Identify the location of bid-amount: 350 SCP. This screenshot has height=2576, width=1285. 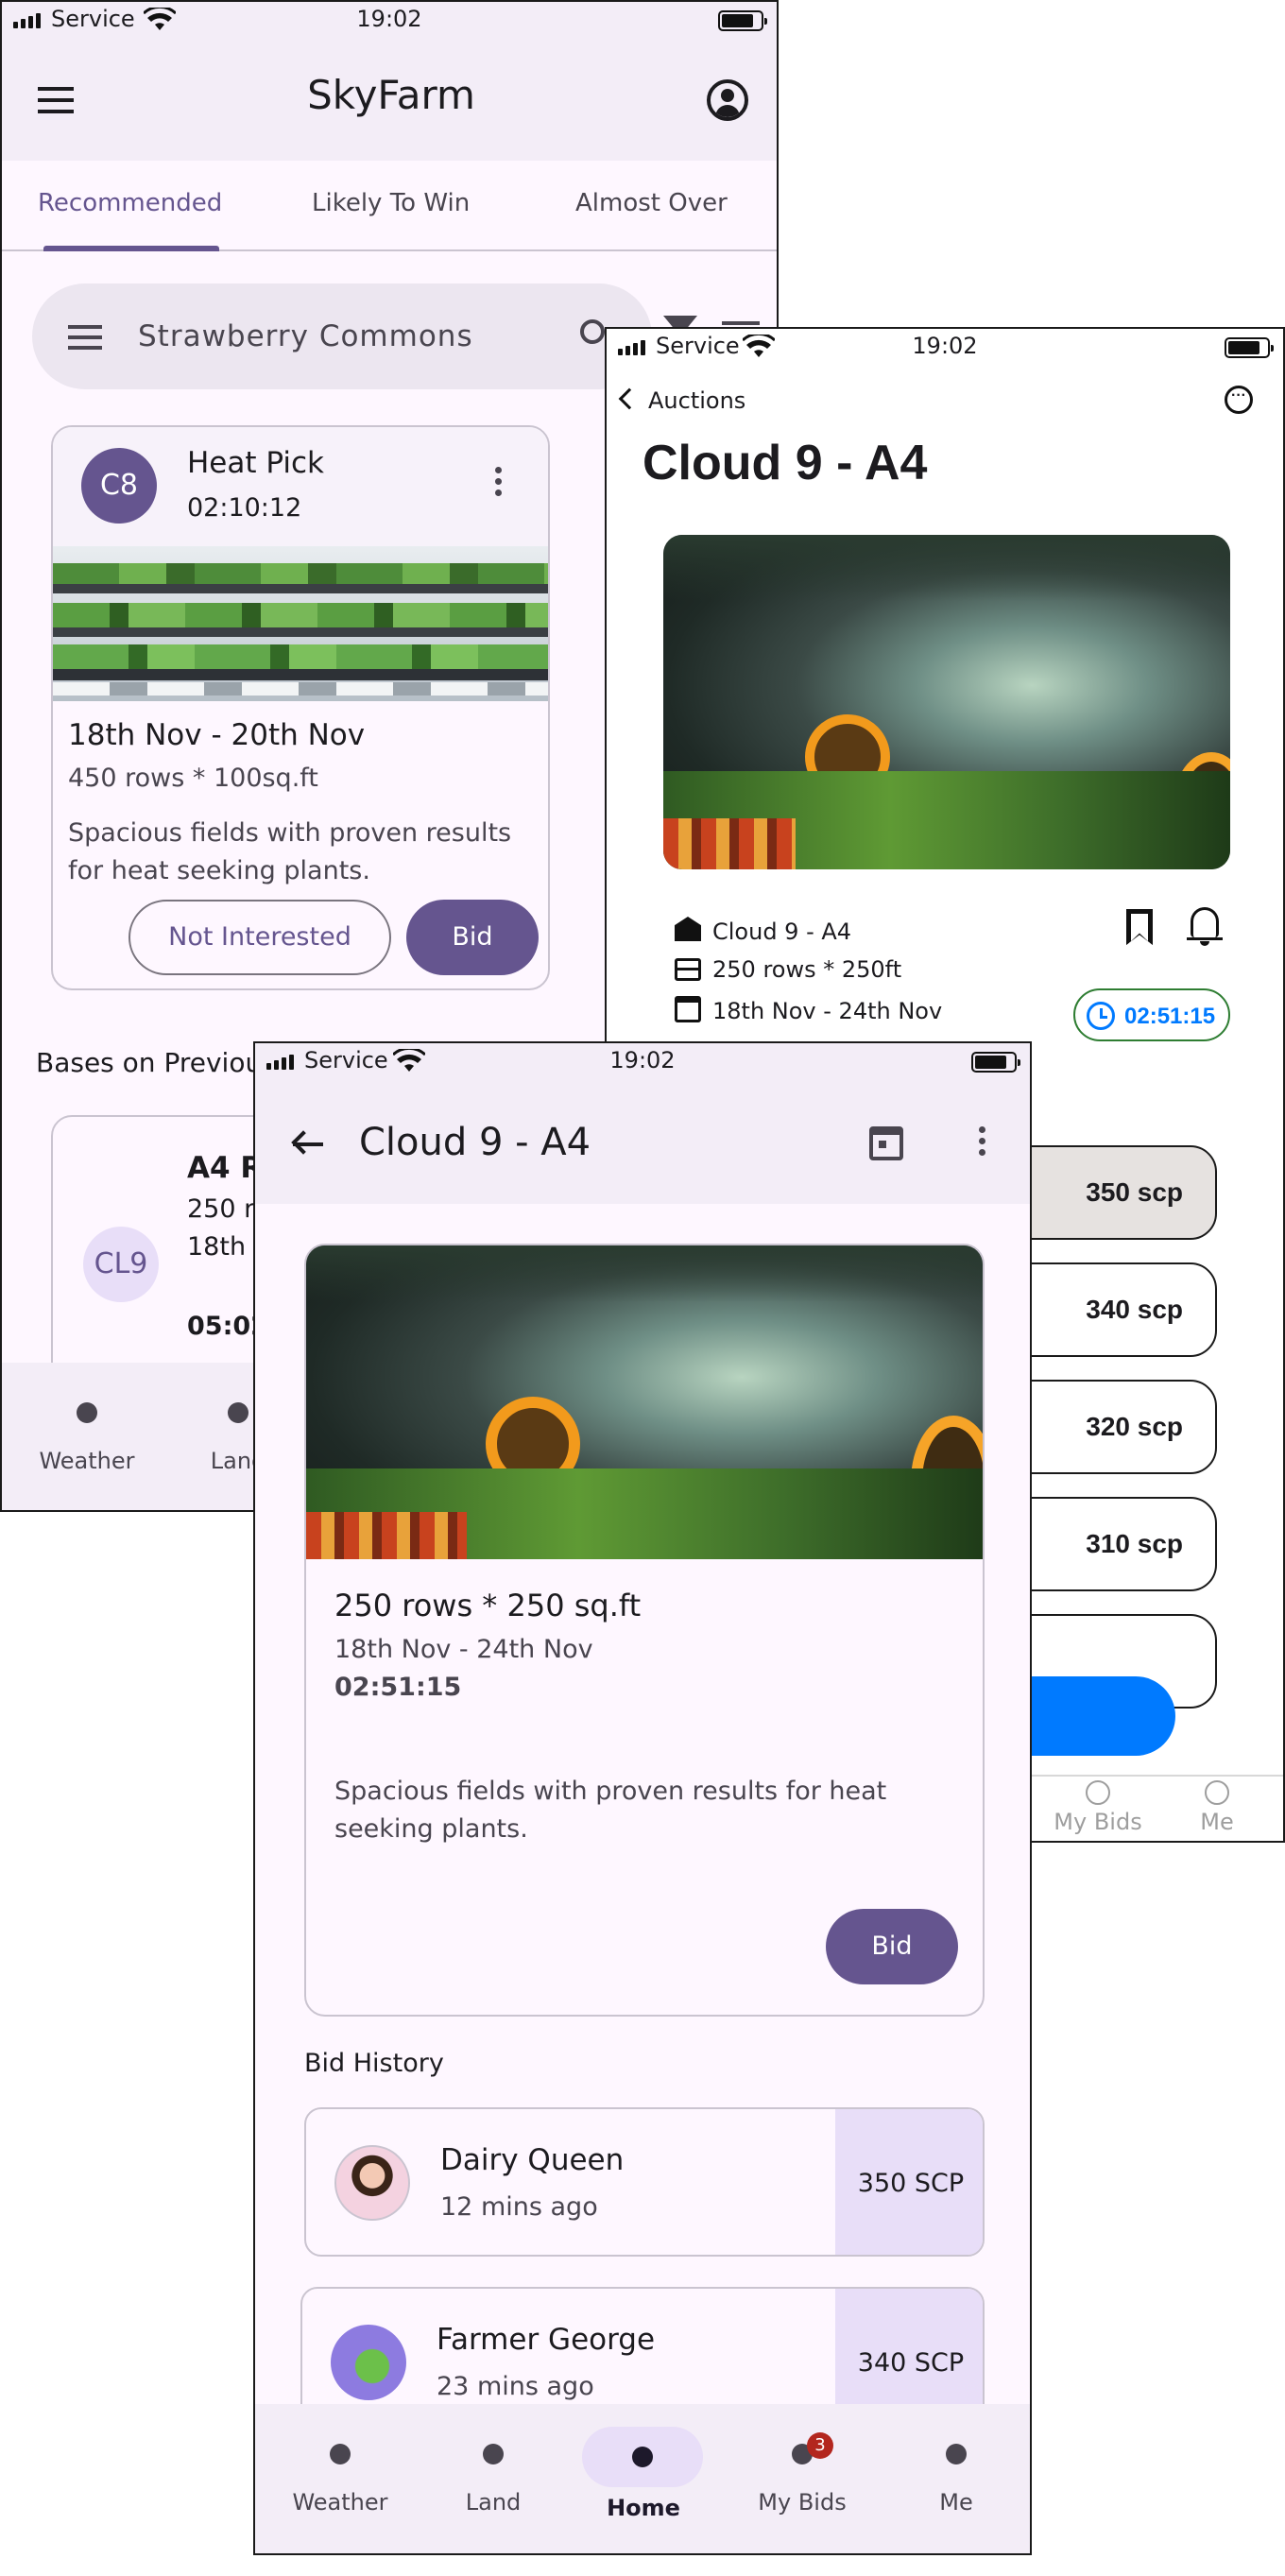
(909, 2182).